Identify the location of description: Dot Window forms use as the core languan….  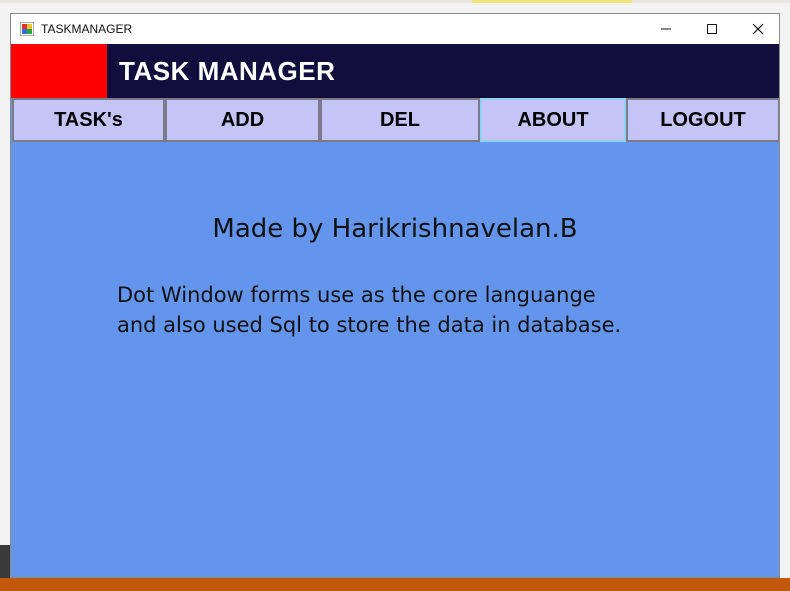
(427, 310).